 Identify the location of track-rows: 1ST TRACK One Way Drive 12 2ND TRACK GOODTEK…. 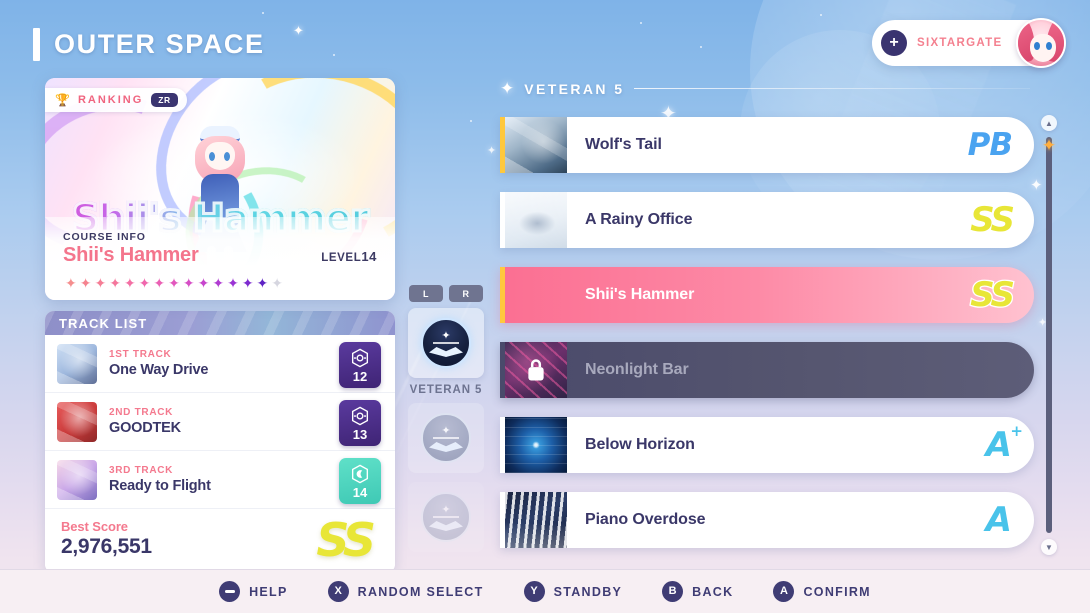
(220, 422).